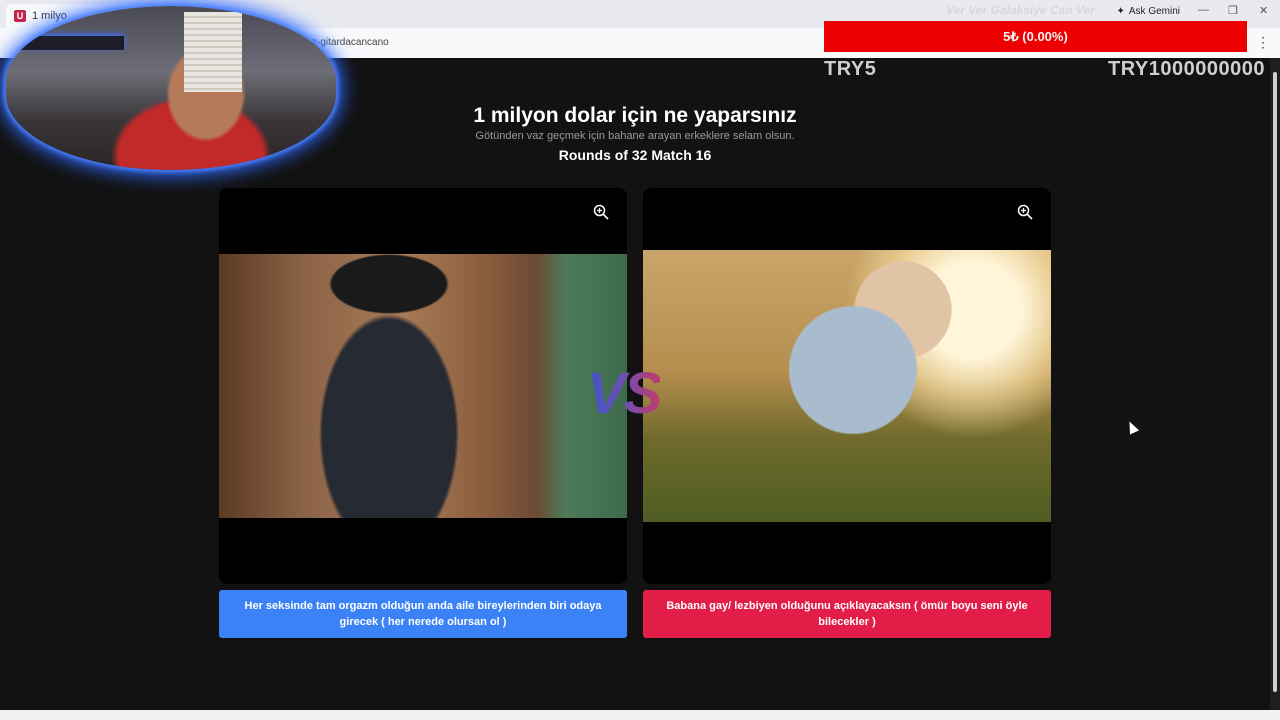 The height and width of the screenshot is (720, 1280). I want to click on option-image-right, so click(847, 386).